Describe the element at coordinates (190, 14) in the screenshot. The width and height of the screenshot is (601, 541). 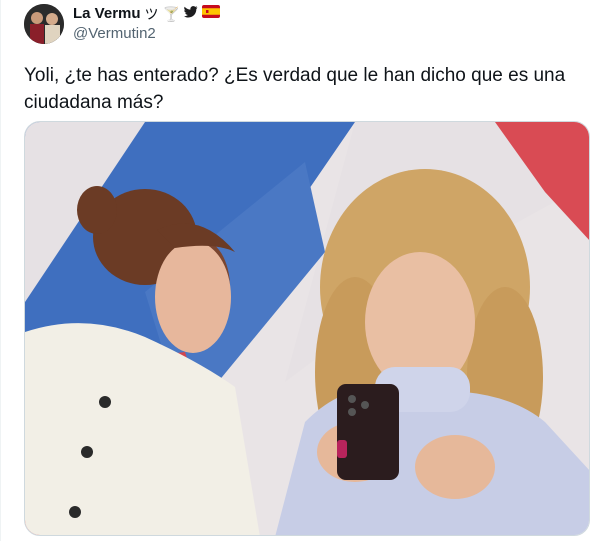
I see `bird-icon` at that location.